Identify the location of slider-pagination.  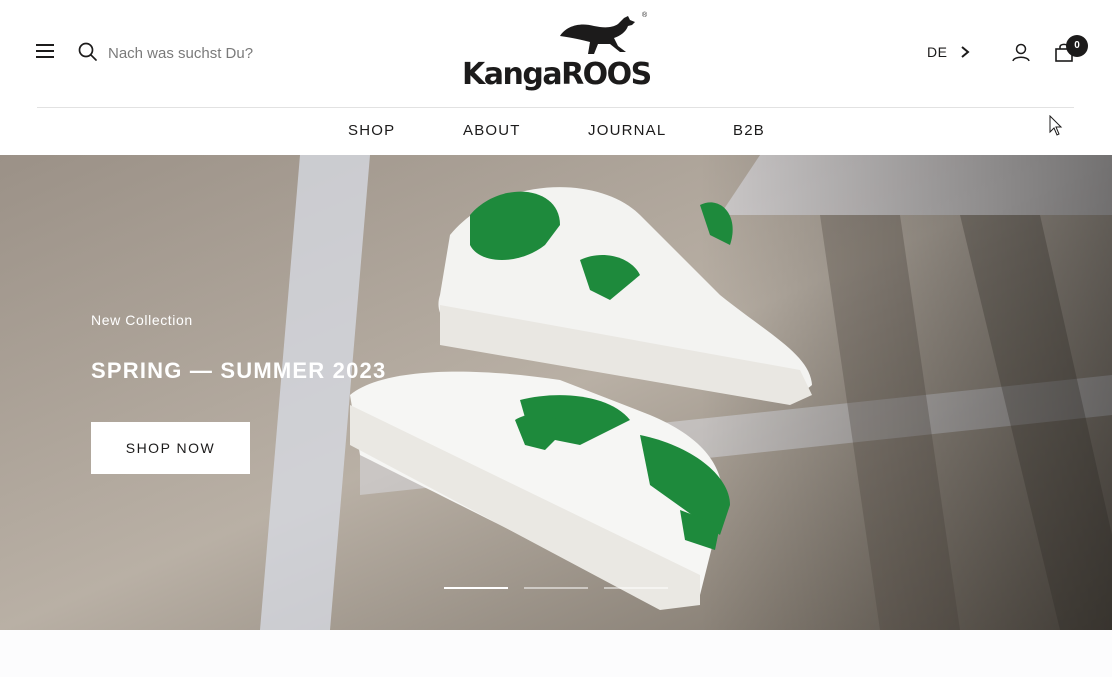
(556, 589).